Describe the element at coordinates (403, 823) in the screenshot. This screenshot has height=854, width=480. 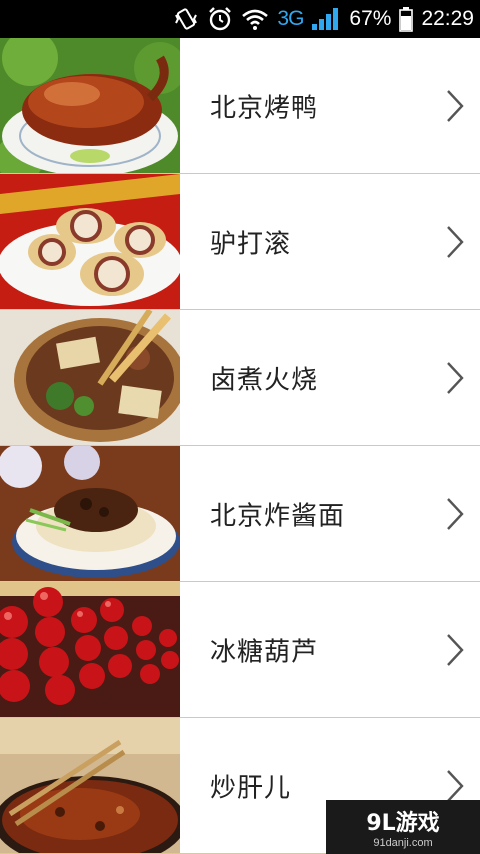
I see `watermark-logo-text: 9L游戏` at that location.